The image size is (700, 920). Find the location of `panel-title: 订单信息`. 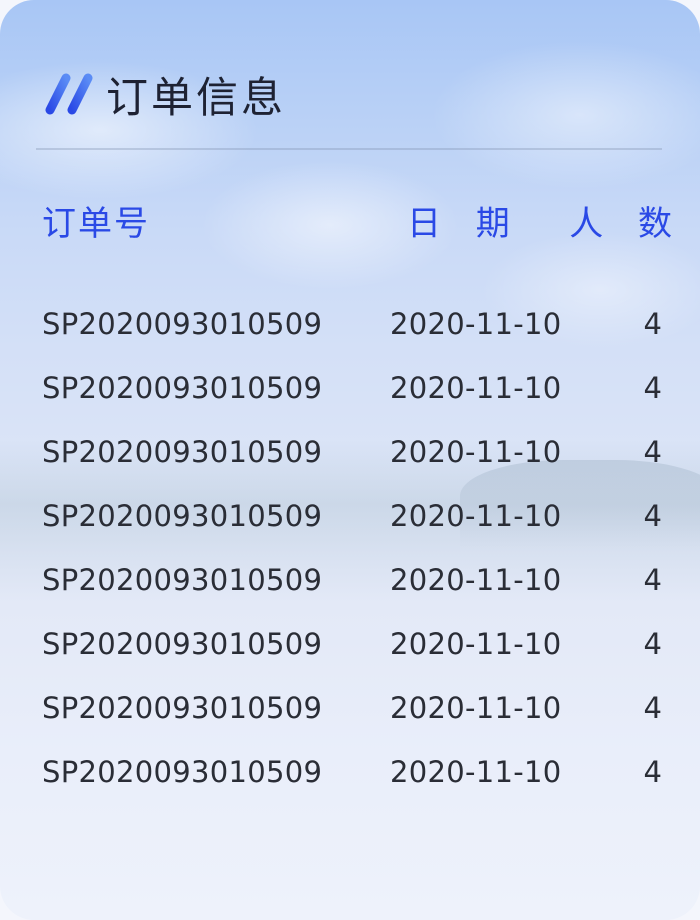

panel-title: 订单信息 is located at coordinates (196, 97).